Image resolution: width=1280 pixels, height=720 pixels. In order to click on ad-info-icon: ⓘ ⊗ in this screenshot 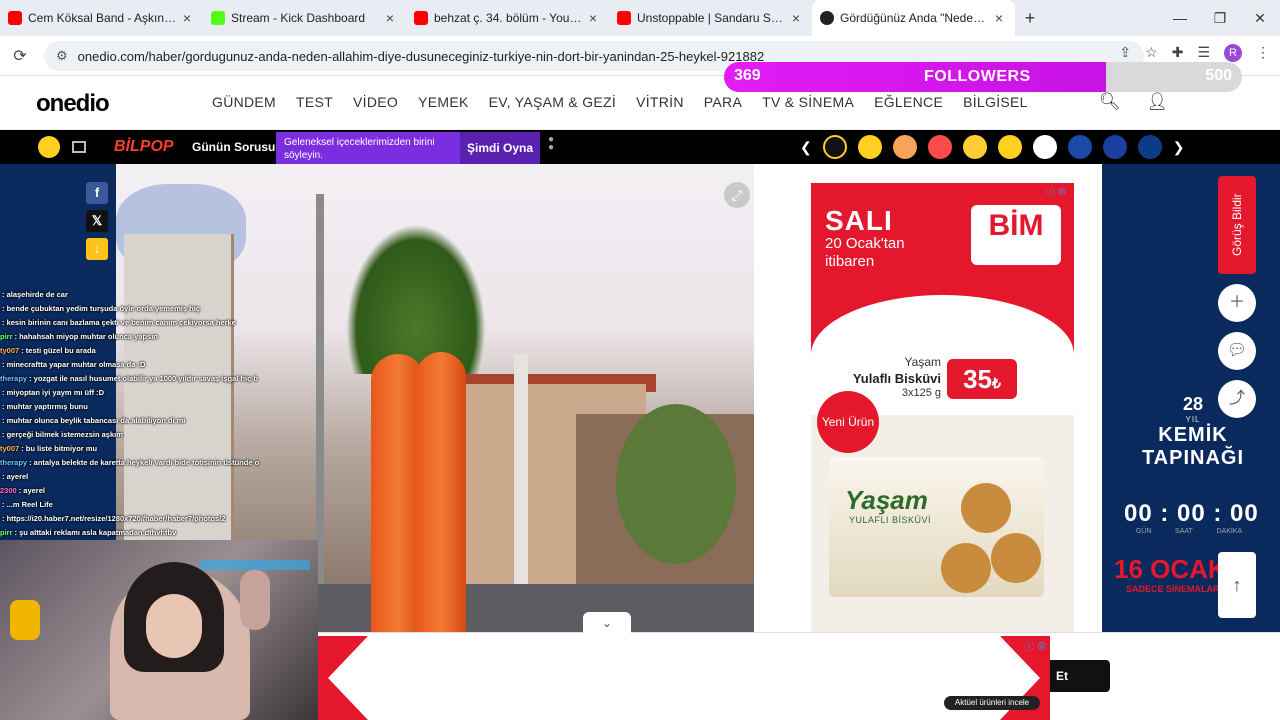, I will do `click(1056, 191)`.